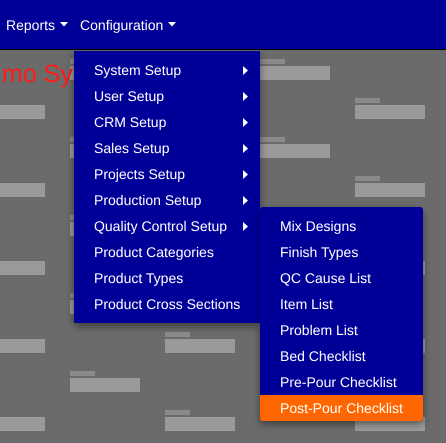  What do you see at coordinates (167, 304) in the screenshot?
I see `menu-item: Product Cross Sections` at bounding box center [167, 304].